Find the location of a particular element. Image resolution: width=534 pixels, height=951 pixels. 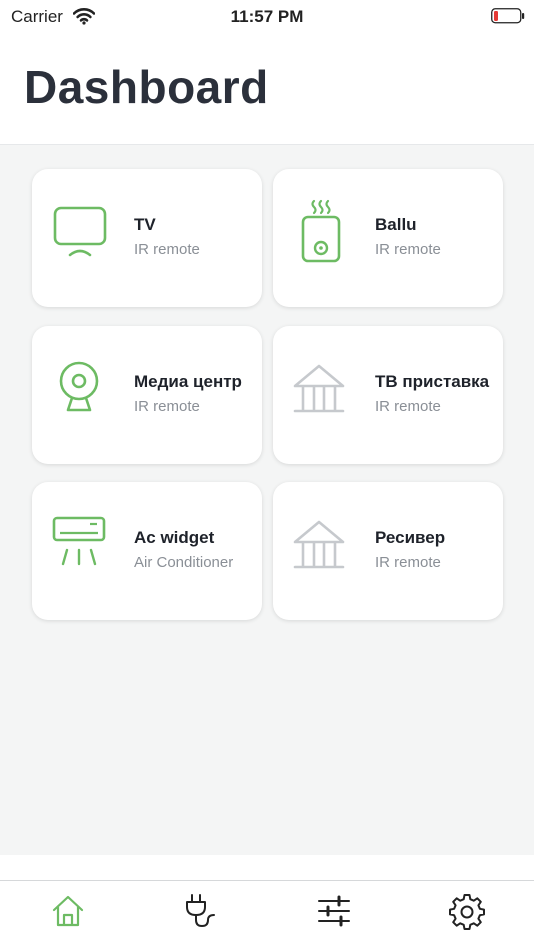

tab-controls is located at coordinates (334, 911).